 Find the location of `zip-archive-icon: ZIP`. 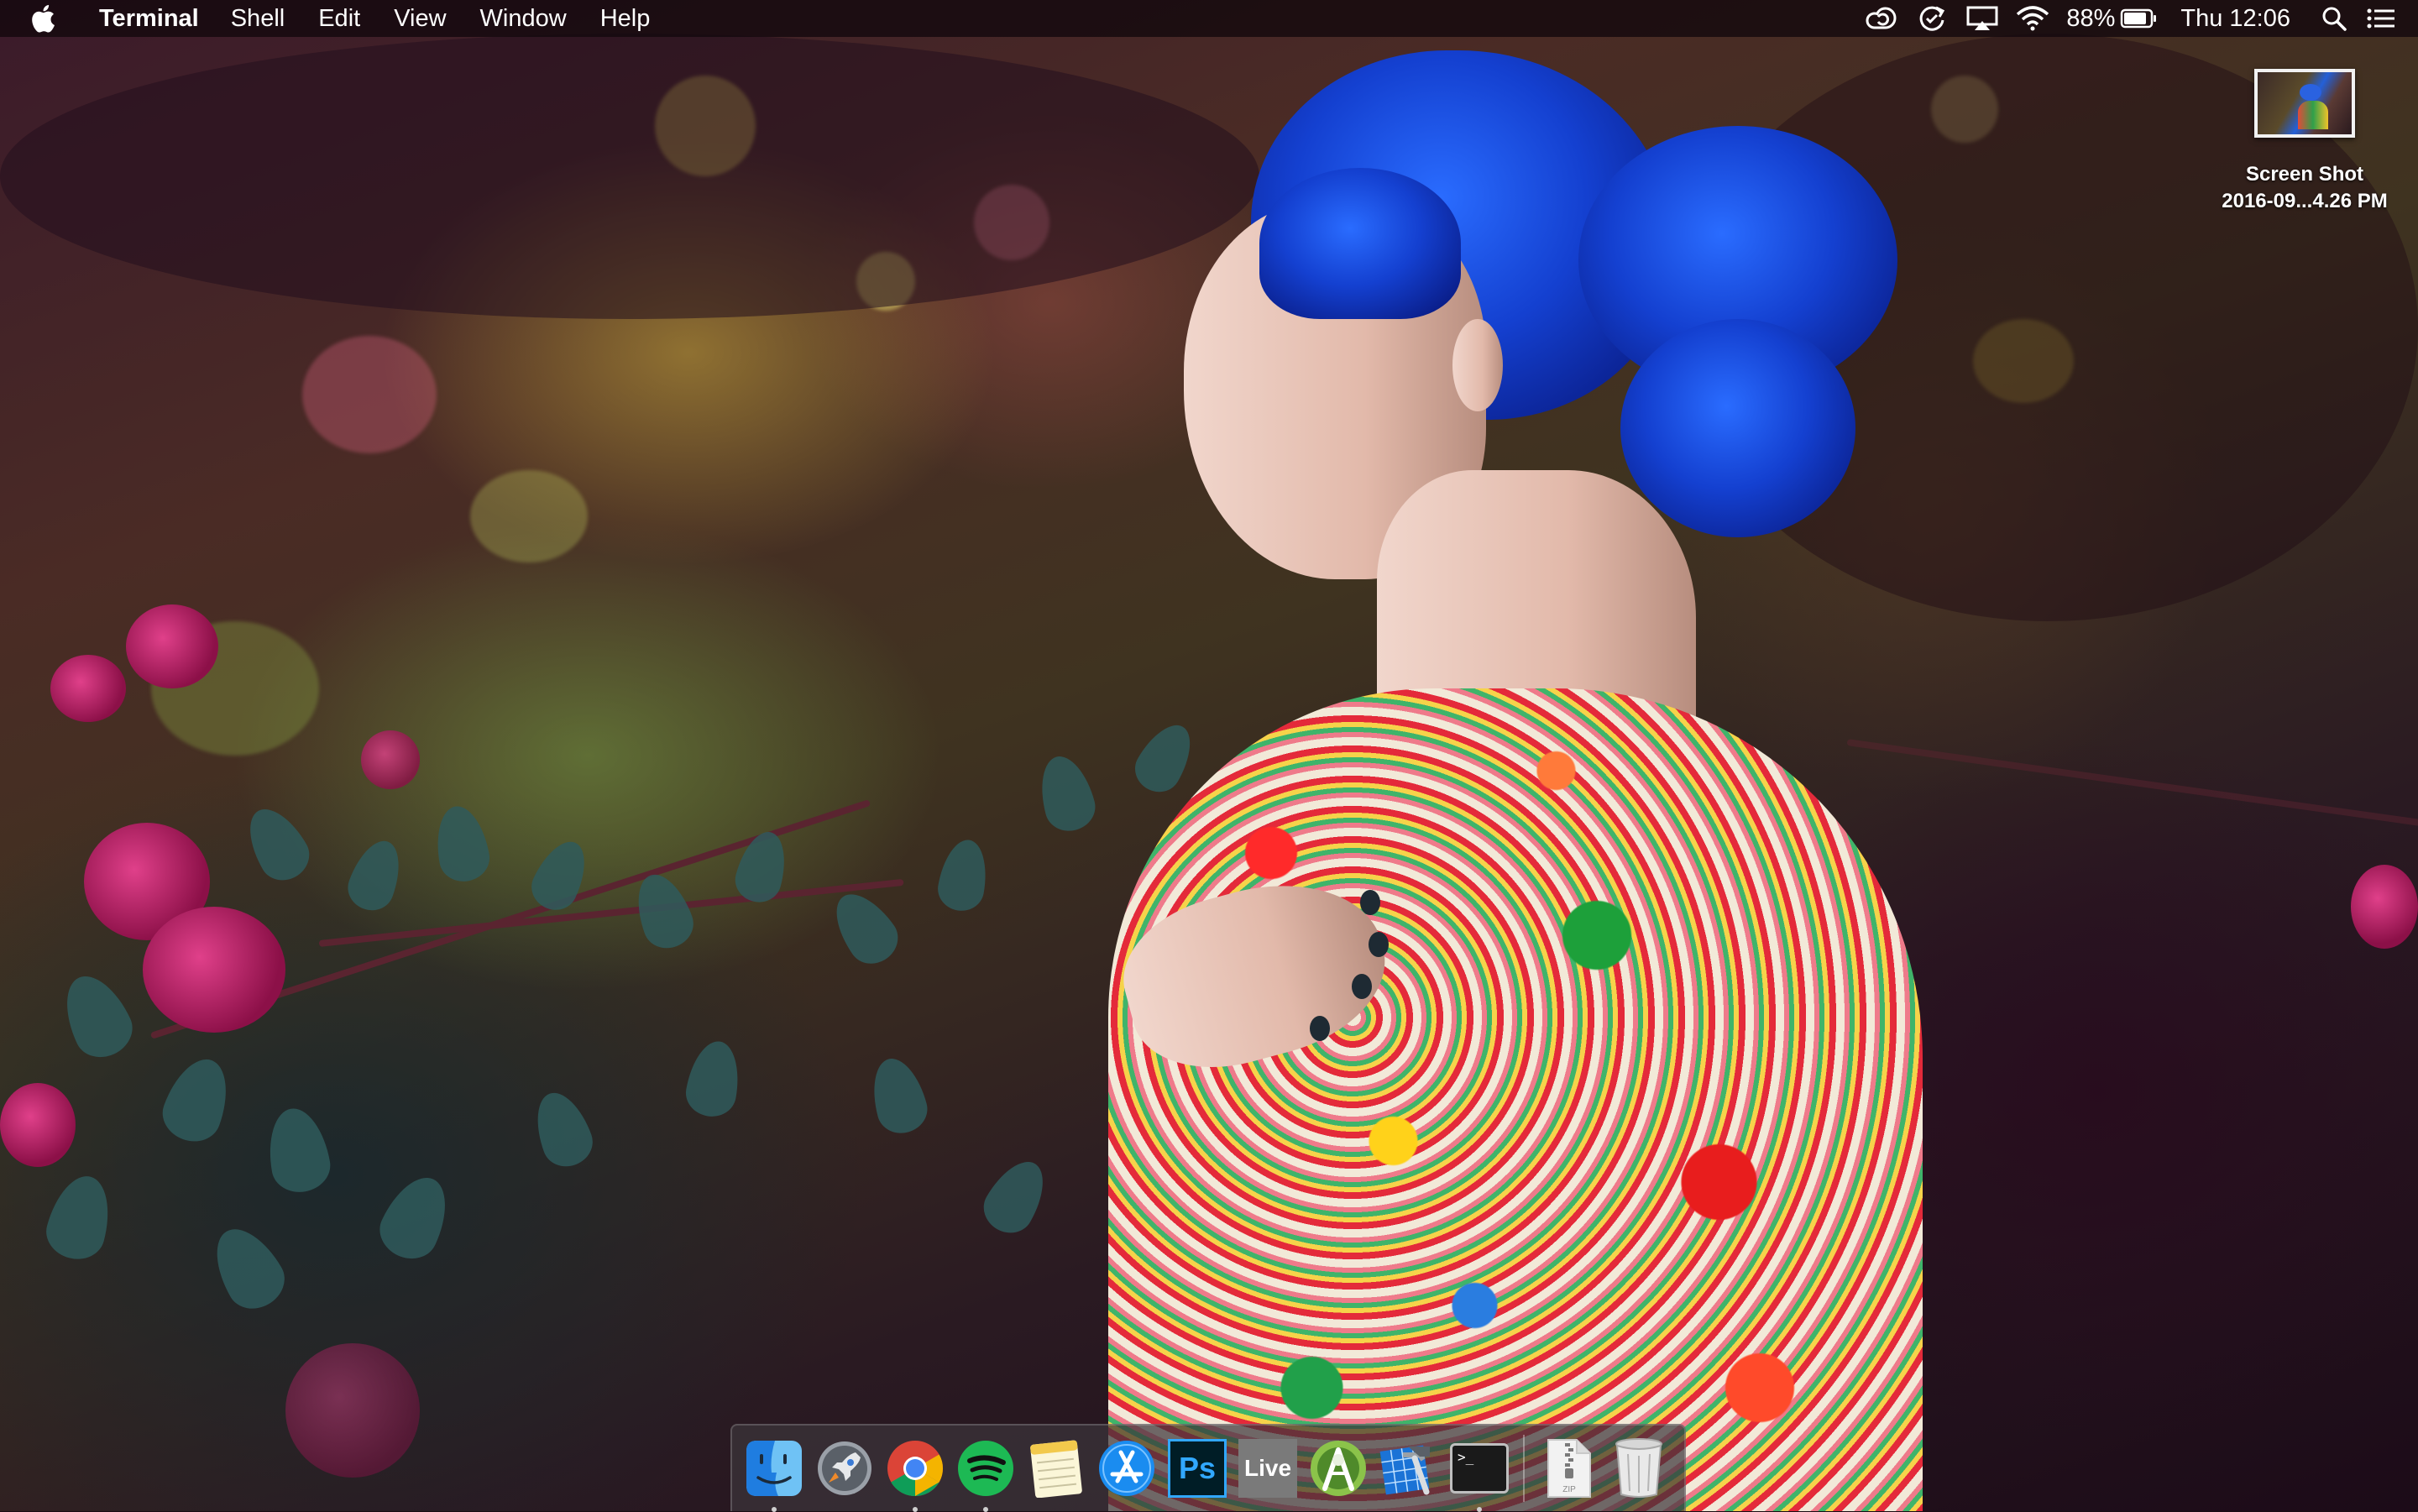

zip-archive-icon: ZIP is located at coordinates (1569, 1468).